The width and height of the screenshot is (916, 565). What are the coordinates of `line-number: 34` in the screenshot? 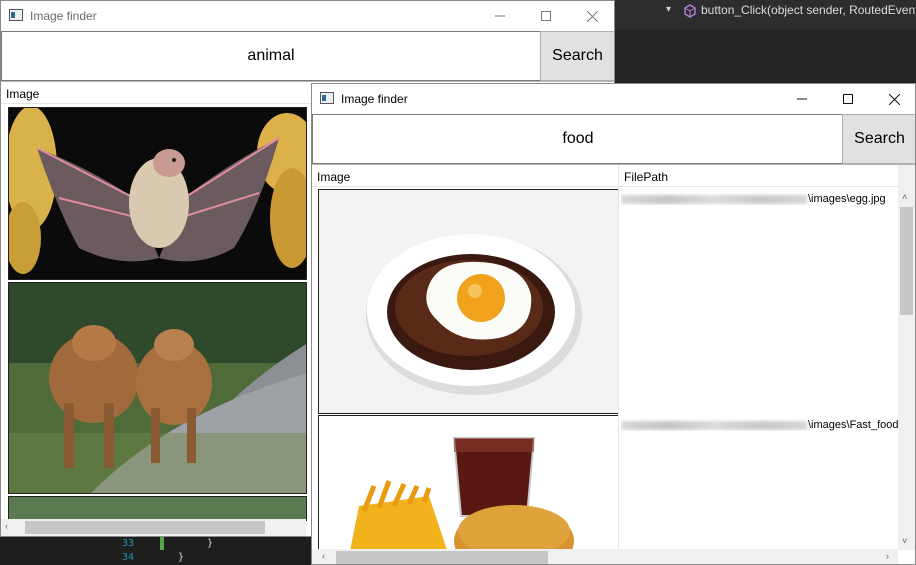 It's located at (128, 557).